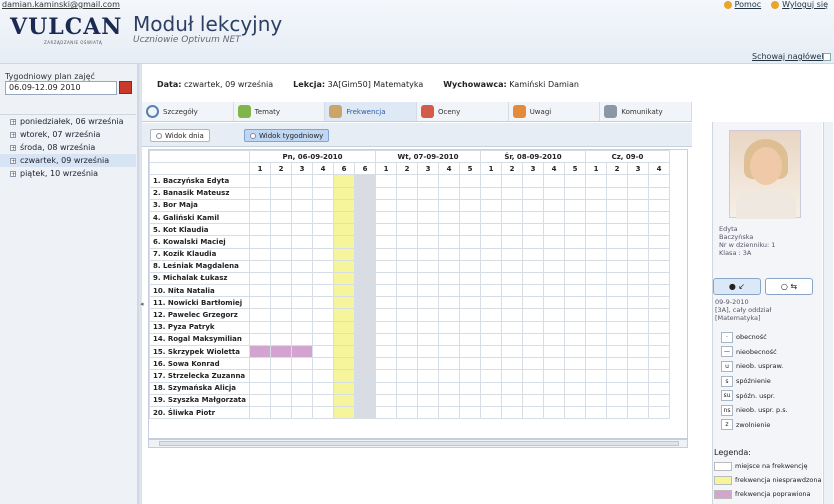 The height and width of the screenshot is (504, 834). I want to click on collapse-header-icon, so click(827, 57).